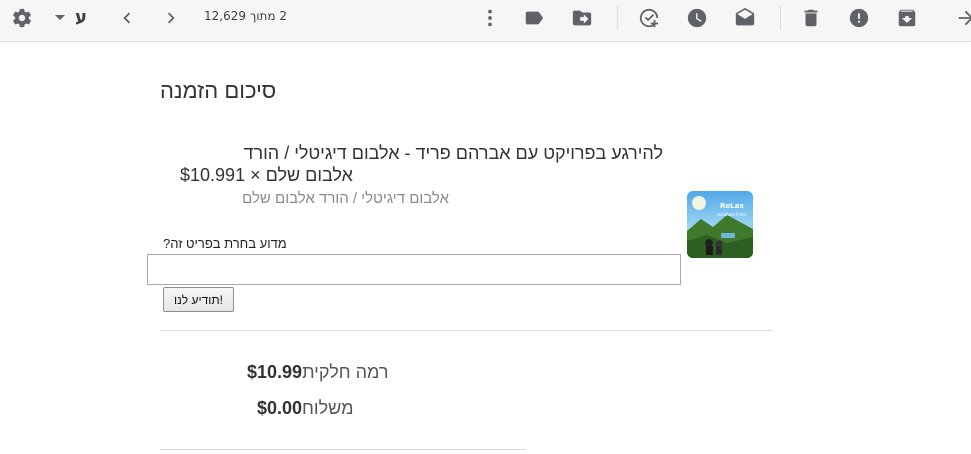 The height and width of the screenshot is (454, 971). I want to click on subtotal-value: $10.99, so click(275, 372).